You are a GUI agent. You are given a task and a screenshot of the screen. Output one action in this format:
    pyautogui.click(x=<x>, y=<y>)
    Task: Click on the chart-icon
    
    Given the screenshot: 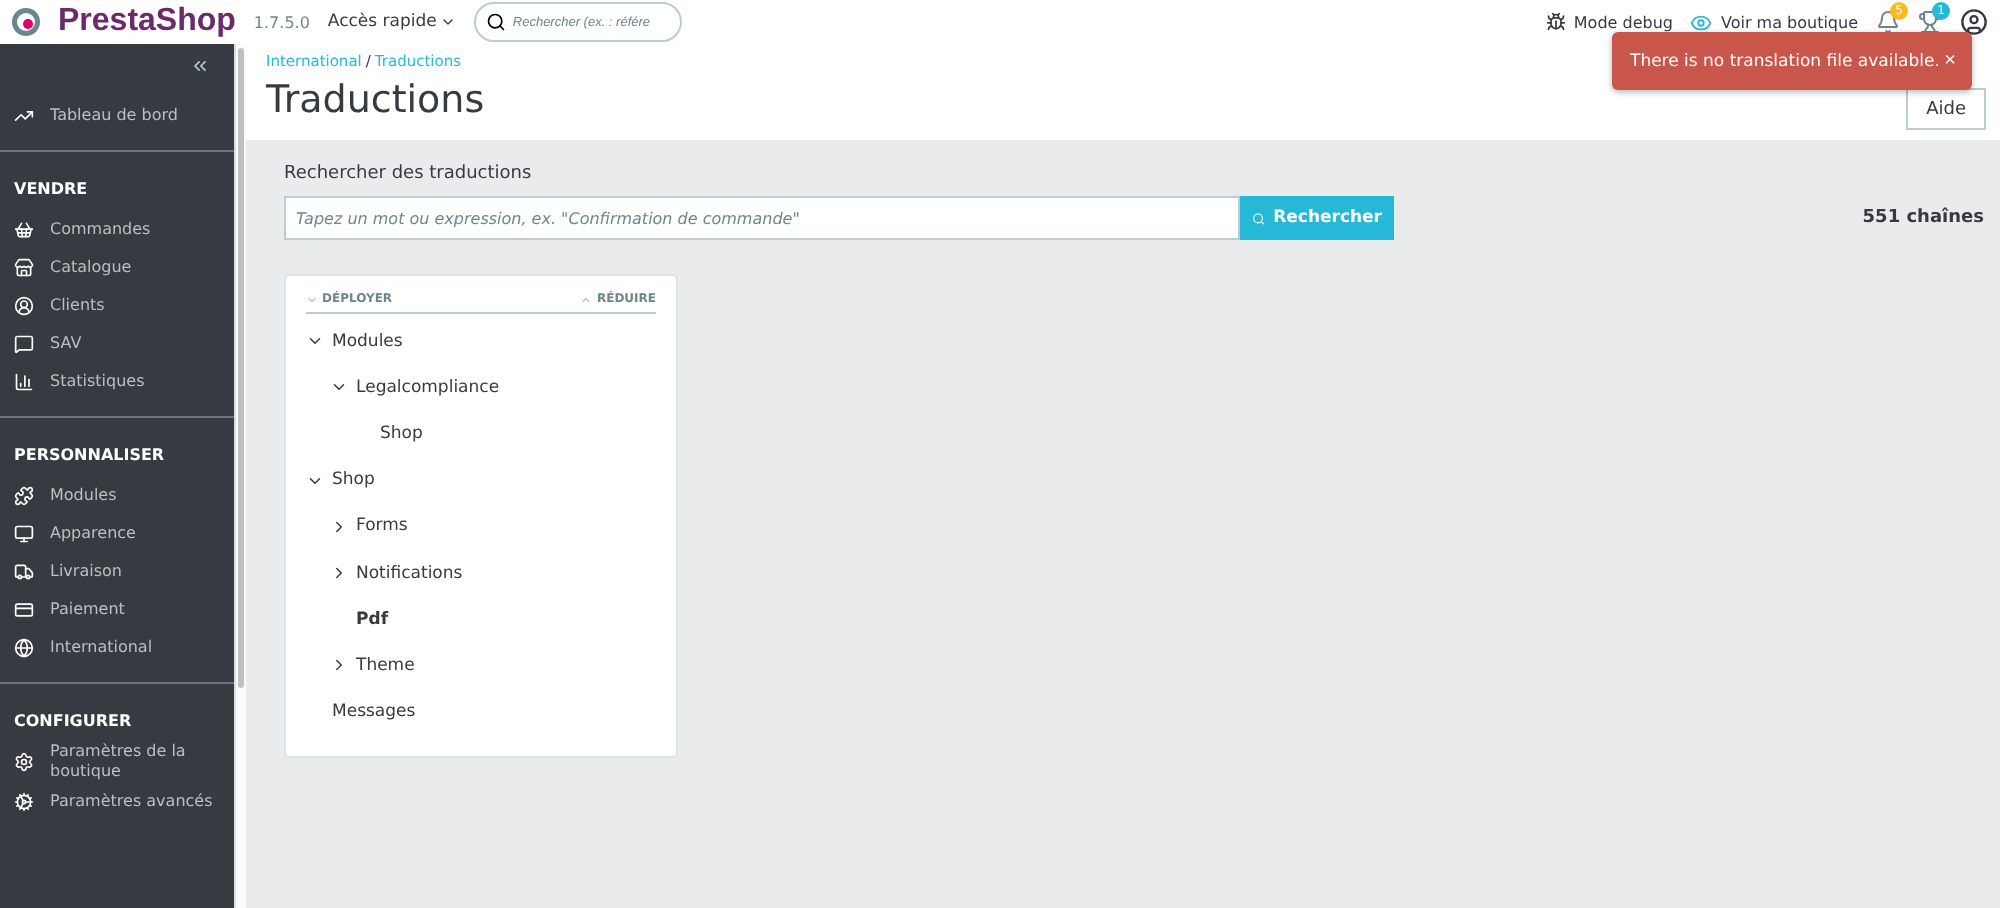 What is the action you would take?
    pyautogui.click(x=24, y=381)
    